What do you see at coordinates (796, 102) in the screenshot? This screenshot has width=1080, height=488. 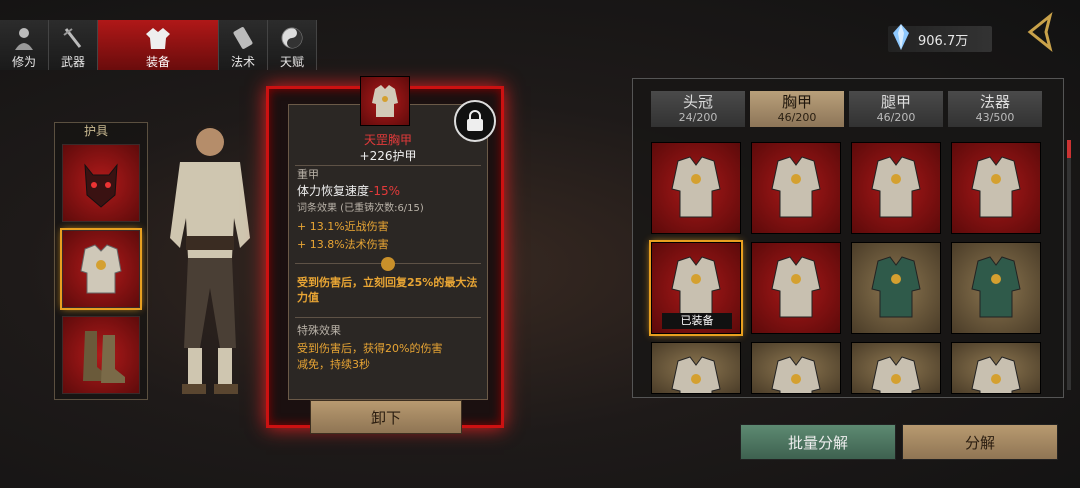 I see `category-name: 胸甲` at bounding box center [796, 102].